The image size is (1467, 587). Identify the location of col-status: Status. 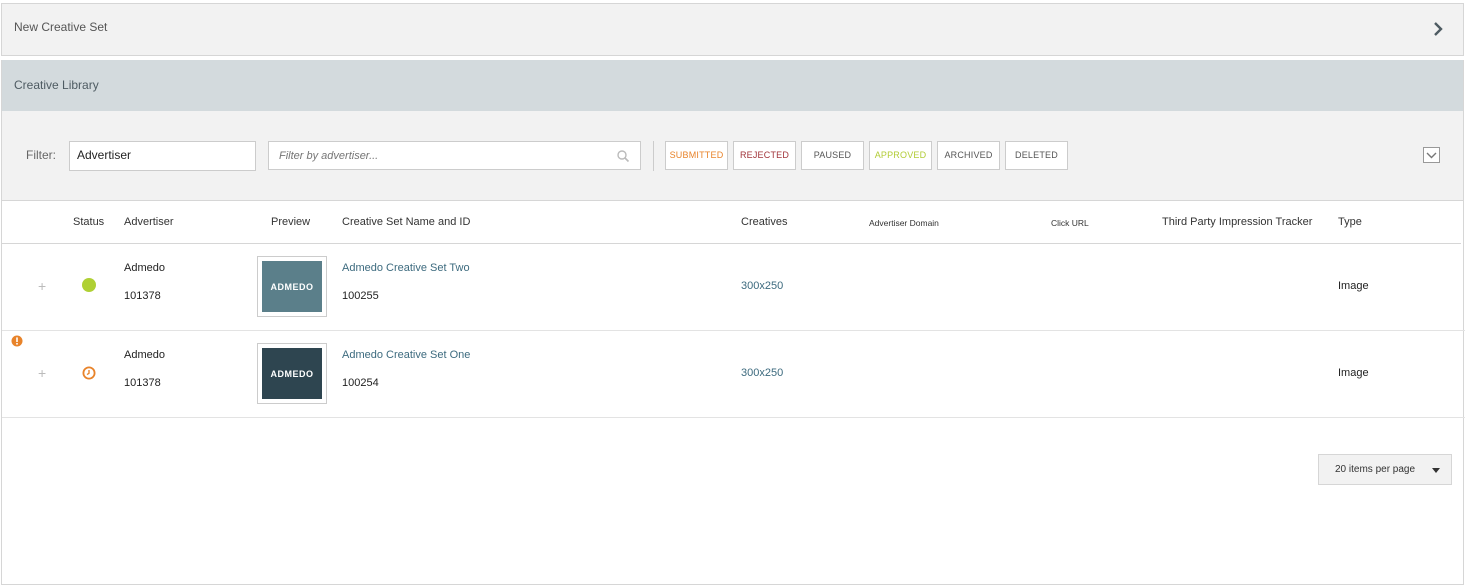
(88, 222).